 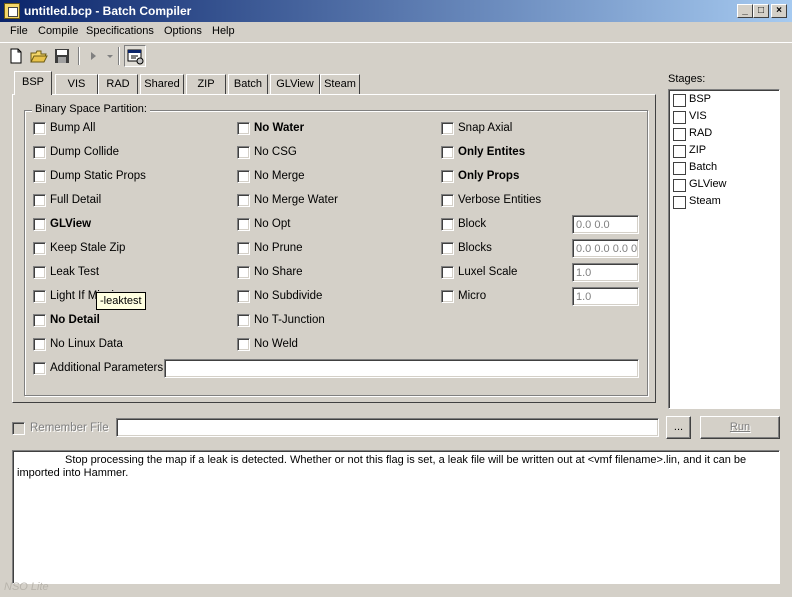 What do you see at coordinates (91, 109) in the screenshot?
I see `group-label: Binary Space Partition:` at bounding box center [91, 109].